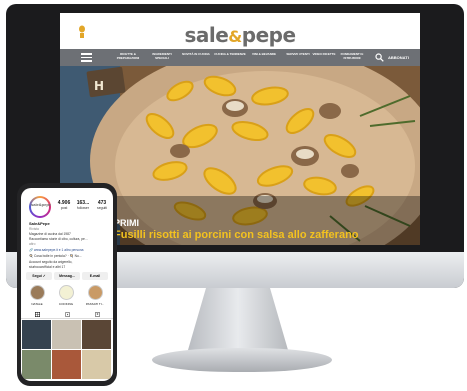  What do you see at coordinates (102, 208) in the screenshot?
I see `stat-following-label: seguiti` at bounding box center [102, 208].